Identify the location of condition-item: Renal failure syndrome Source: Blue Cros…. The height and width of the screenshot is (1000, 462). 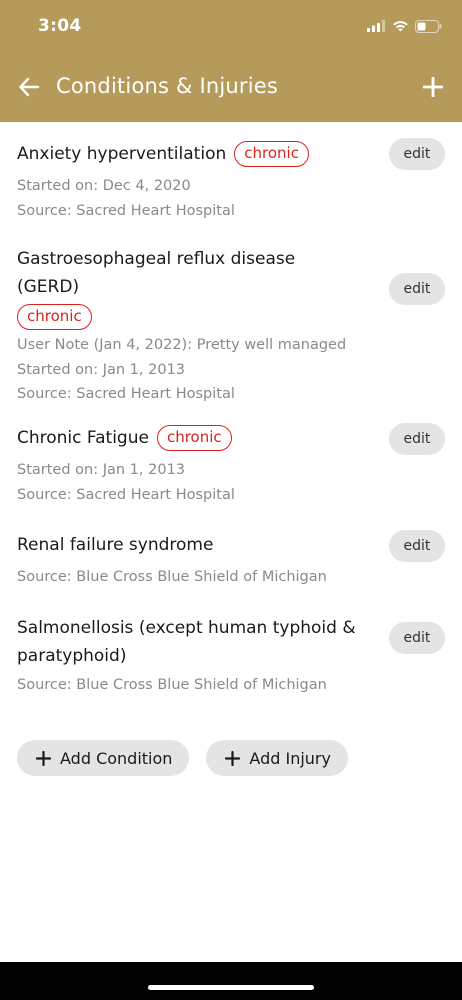
(231, 566).